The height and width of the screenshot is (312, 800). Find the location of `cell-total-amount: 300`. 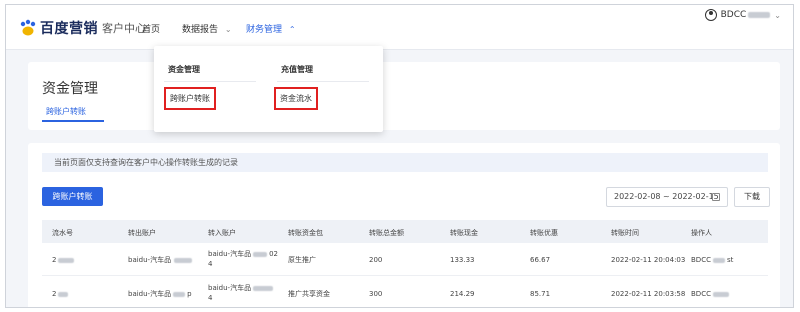

cell-total-amount: 300 is located at coordinates (376, 294).